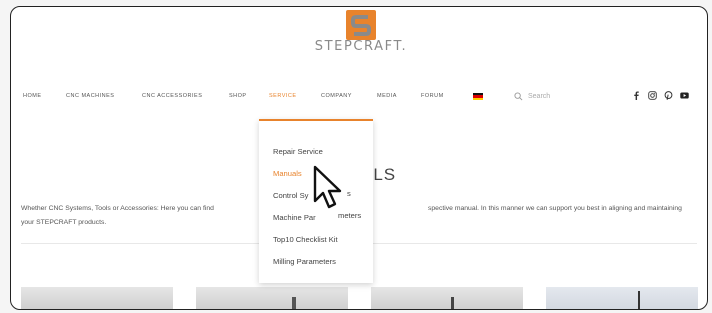  Describe the element at coordinates (304, 261) in the screenshot. I see `menu-item-milling-parameters: Milling Parameters` at that location.